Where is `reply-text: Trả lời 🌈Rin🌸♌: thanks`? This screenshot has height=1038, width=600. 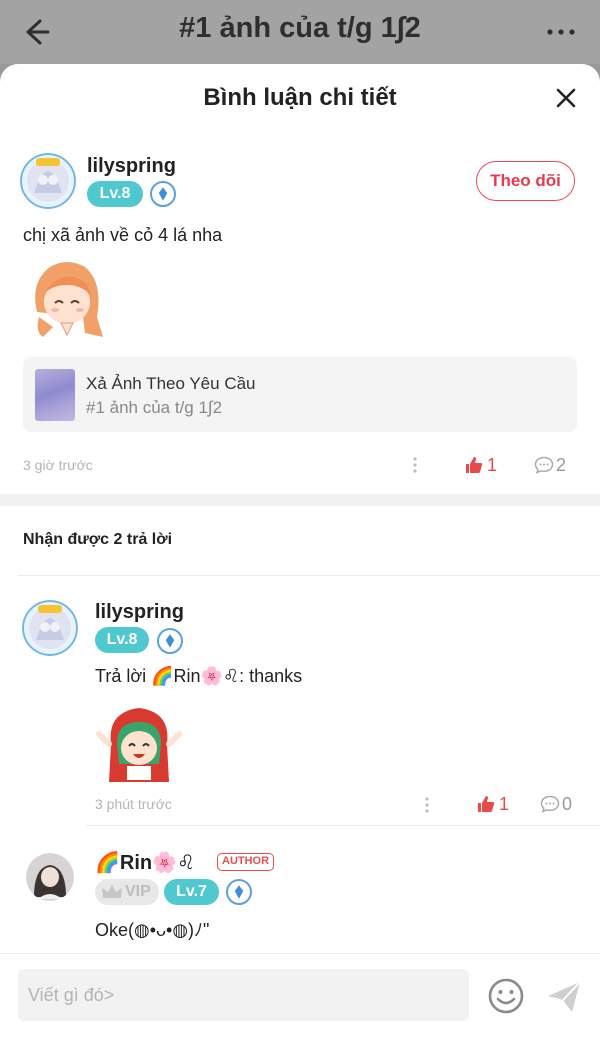
reply-text: Trả lời 🌈Rin🌸♌: thanks is located at coordinates (199, 676).